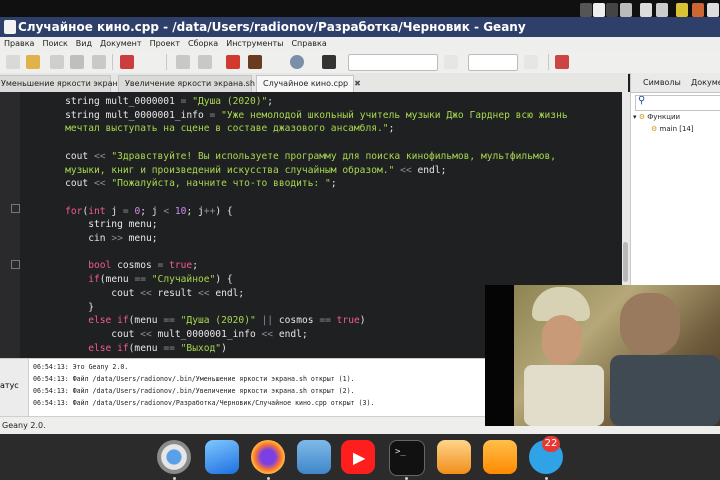 The image size is (720, 480). I want to click on color-chooser-icon, so click(329, 62).